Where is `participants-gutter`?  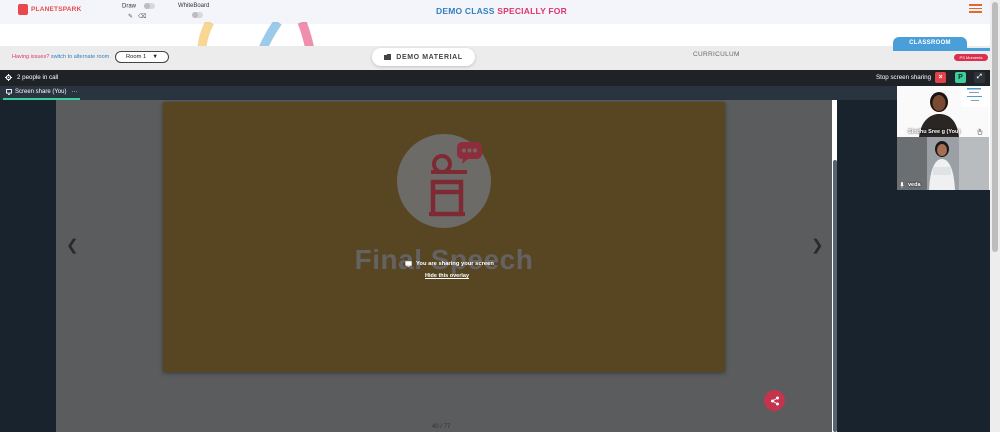 participants-gutter is located at coordinates (943, 311).